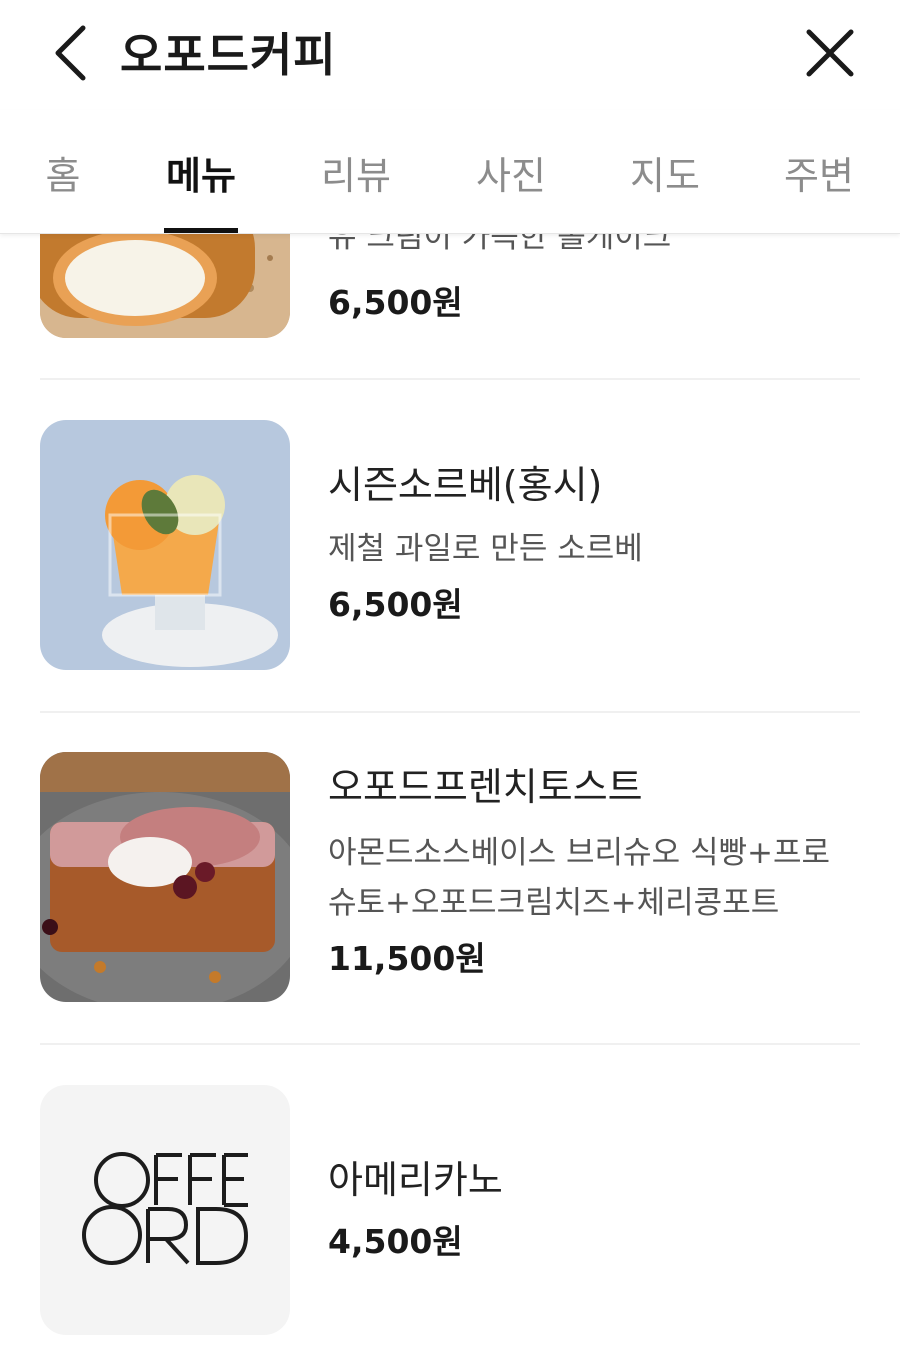 The width and height of the screenshot is (900, 1367). What do you see at coordinates (165, 1210) in the screenshot?
I see `brand-logo-image` at bounding box center [165, 1210].